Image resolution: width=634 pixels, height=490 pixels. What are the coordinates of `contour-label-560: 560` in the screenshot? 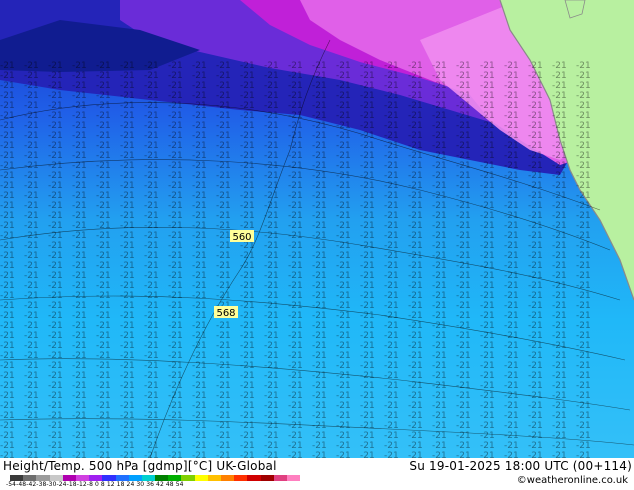 It's located at (242, 236).